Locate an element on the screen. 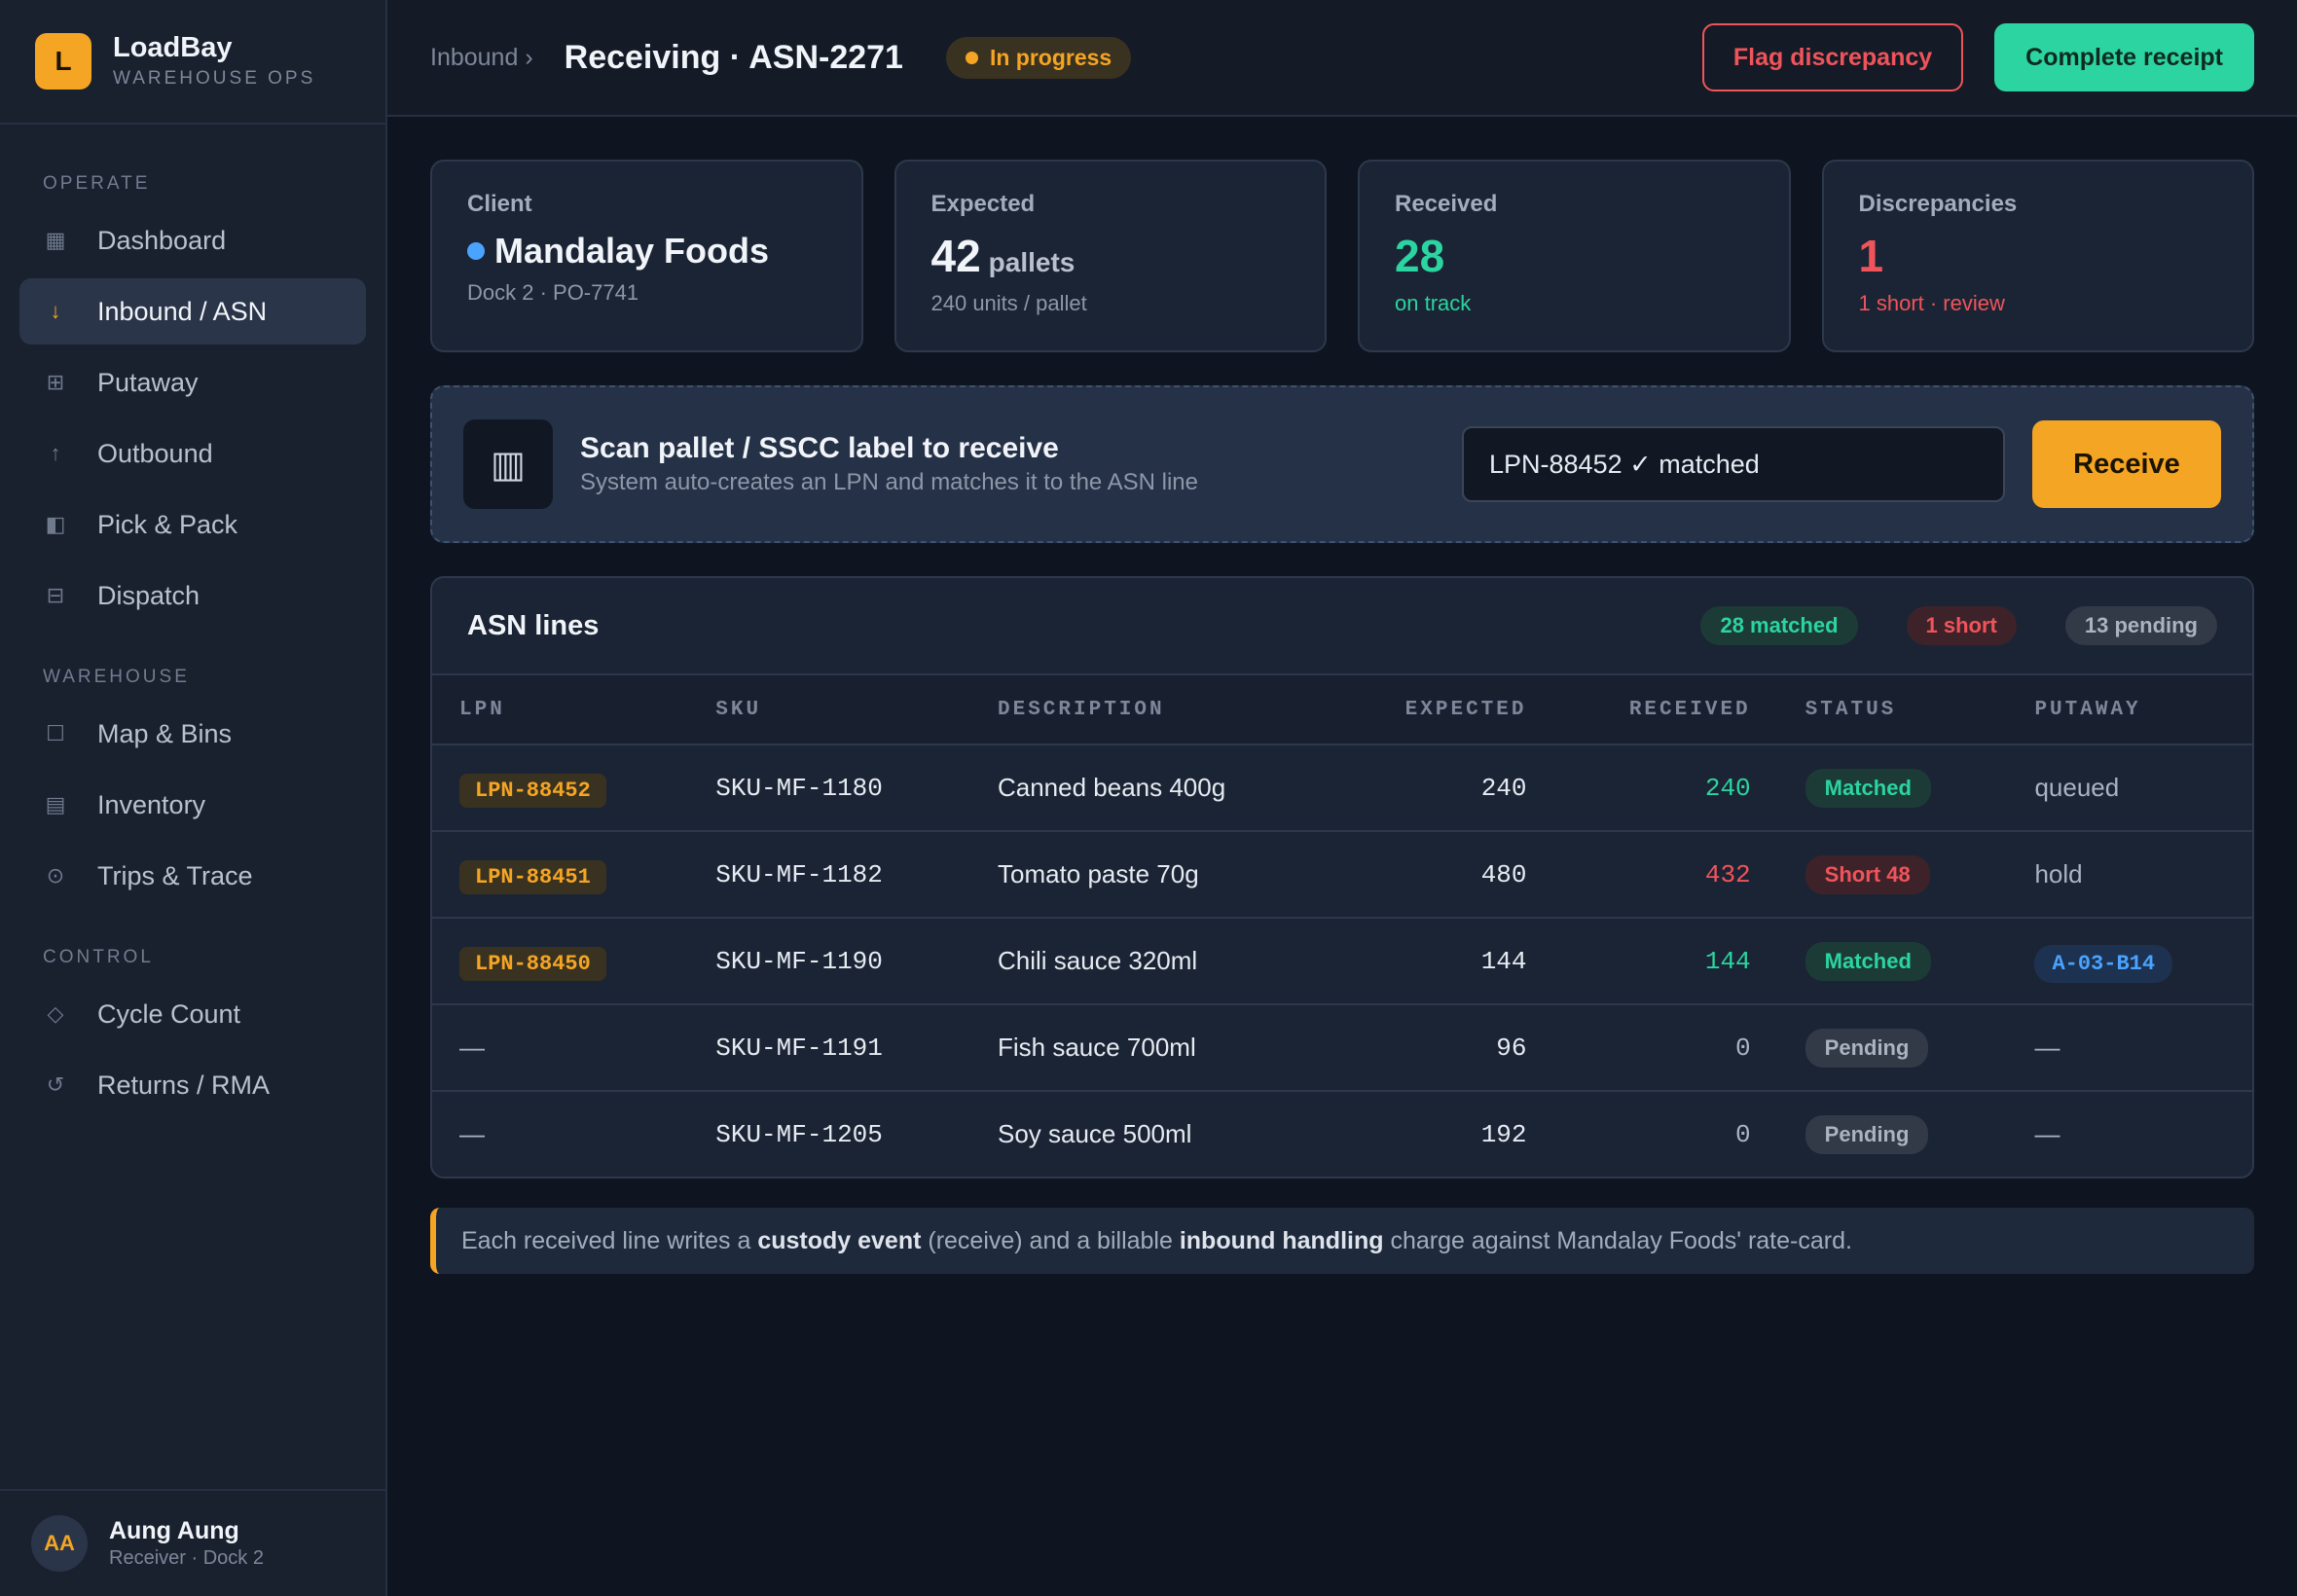 This screenshot has height=1596, width=2297. grid-icon: ⊞ is located at coordinates (55, 382).